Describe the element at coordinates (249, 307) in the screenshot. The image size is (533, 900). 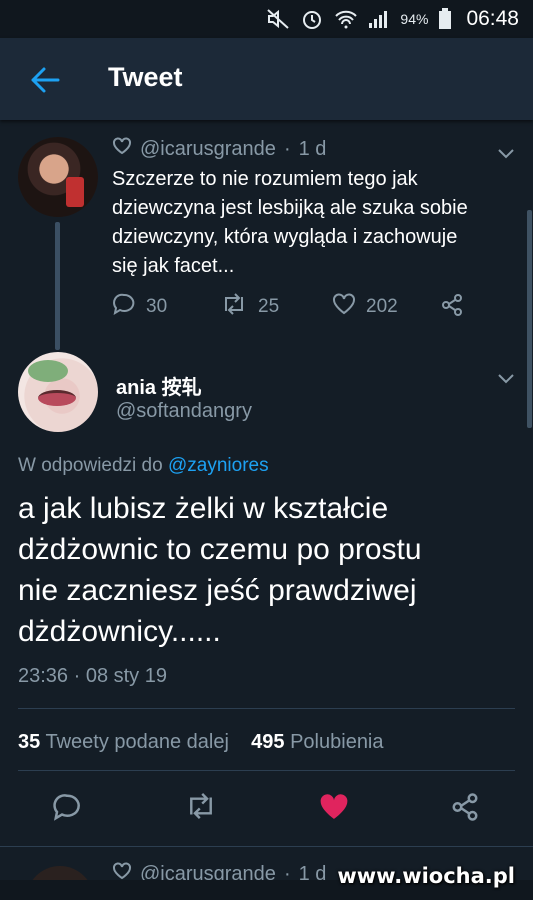
I see `retweet-button: 25` at that location.